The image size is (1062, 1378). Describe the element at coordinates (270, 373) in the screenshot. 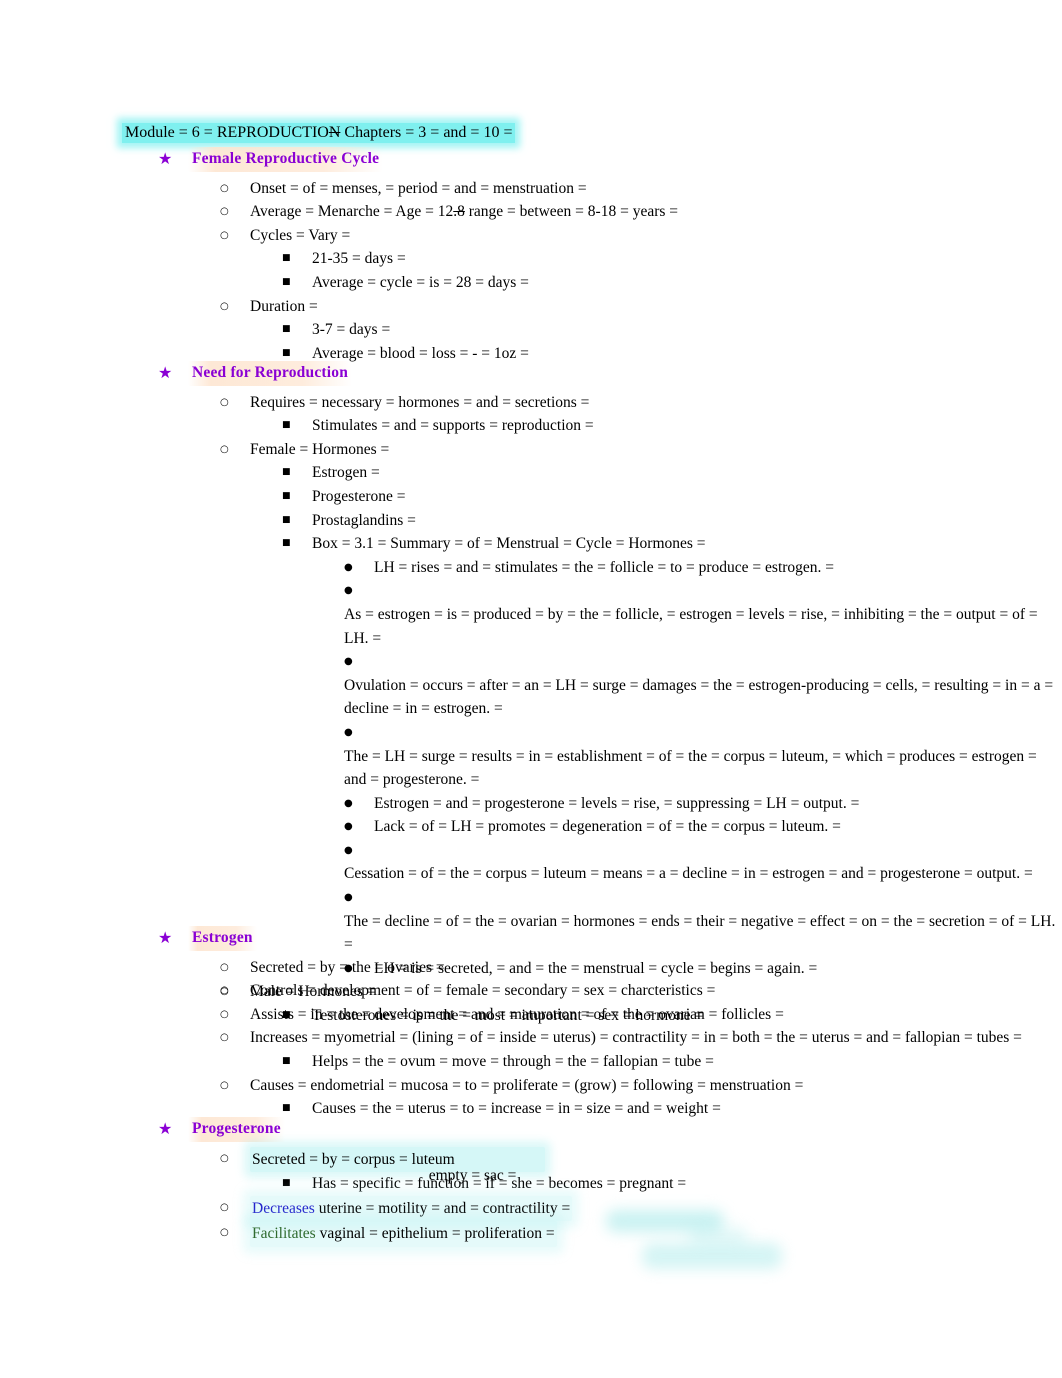

I see `section-heading: Need for Reproduction` at that location.